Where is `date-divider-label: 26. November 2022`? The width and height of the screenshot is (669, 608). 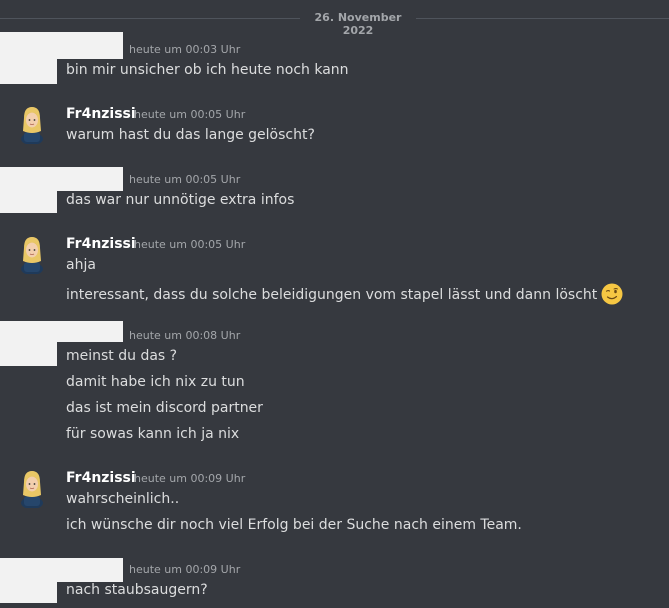
date-divider-label: 26. November 2022 is located at coordinates (358, 24).